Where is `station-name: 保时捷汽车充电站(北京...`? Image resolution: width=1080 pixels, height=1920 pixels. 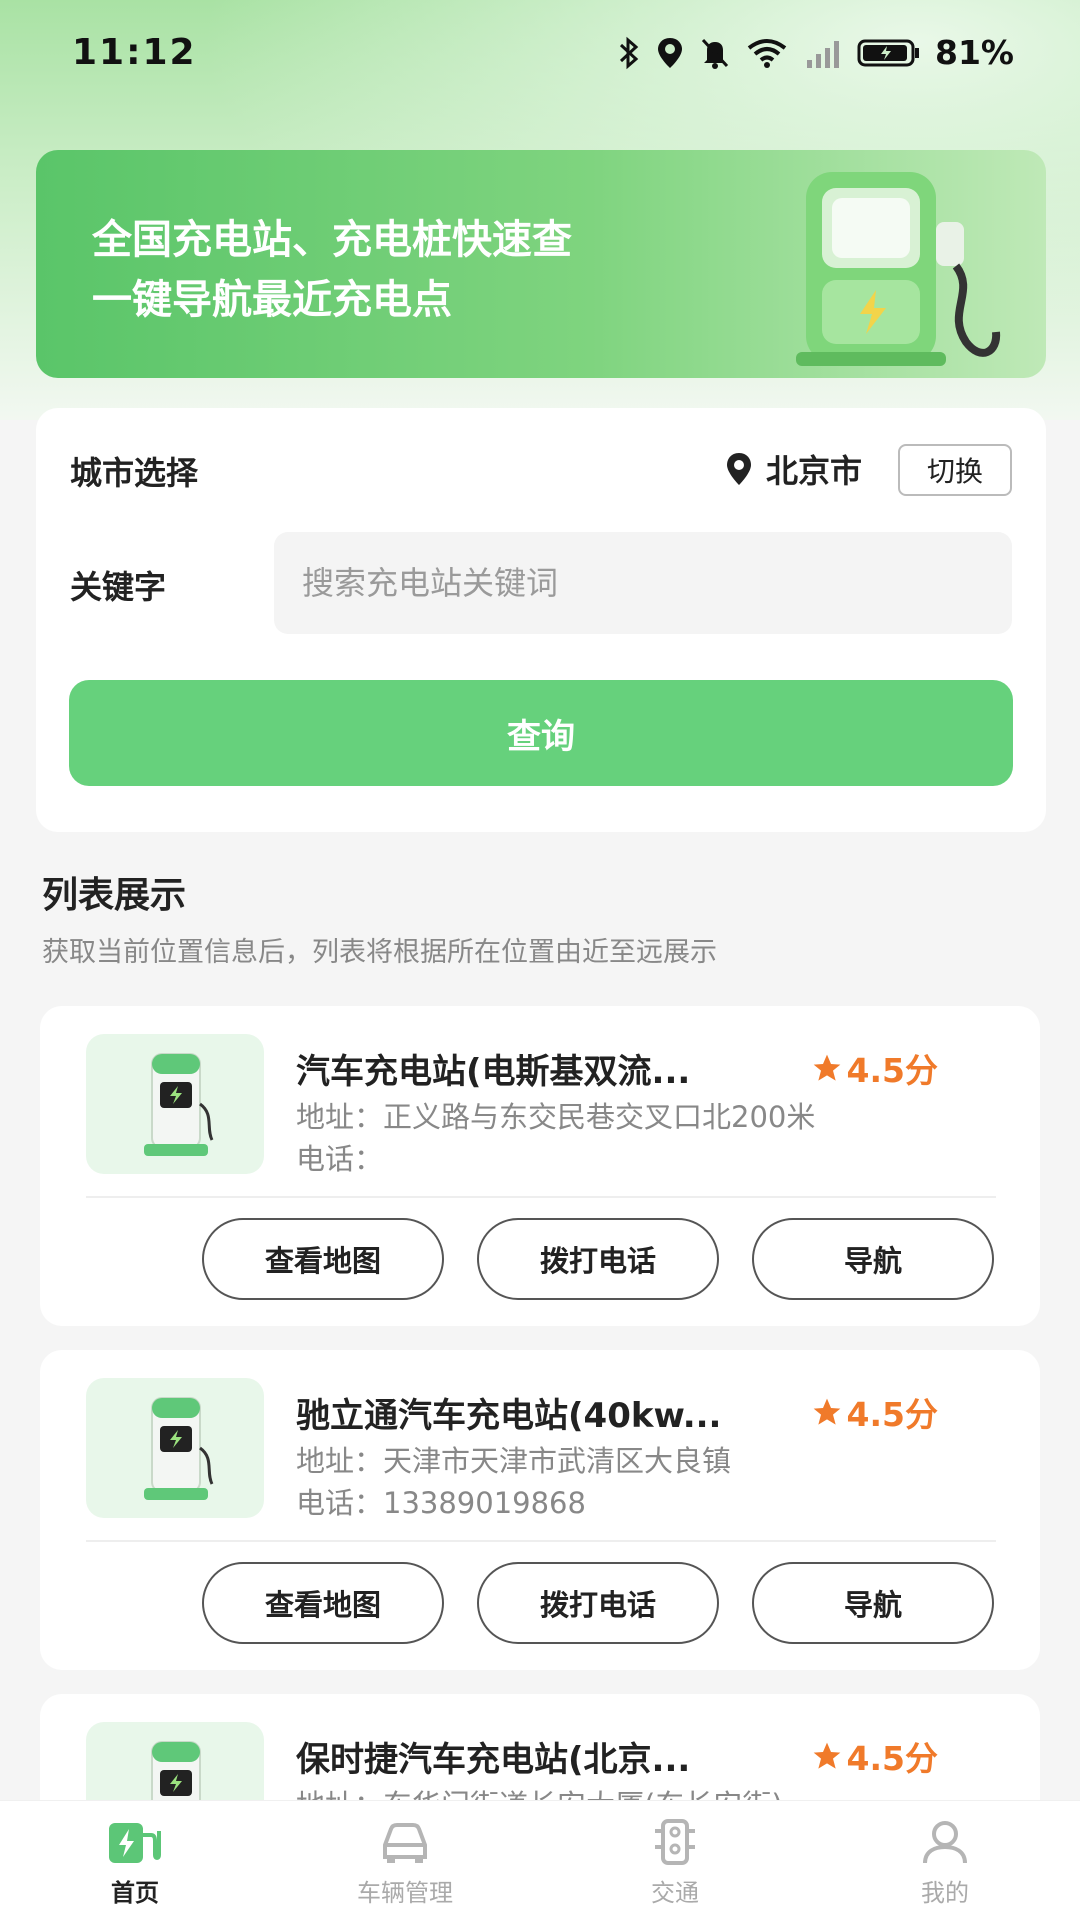
station-name: 保时捷汽车充电站(北京... is located at coordinates (493, 1760).